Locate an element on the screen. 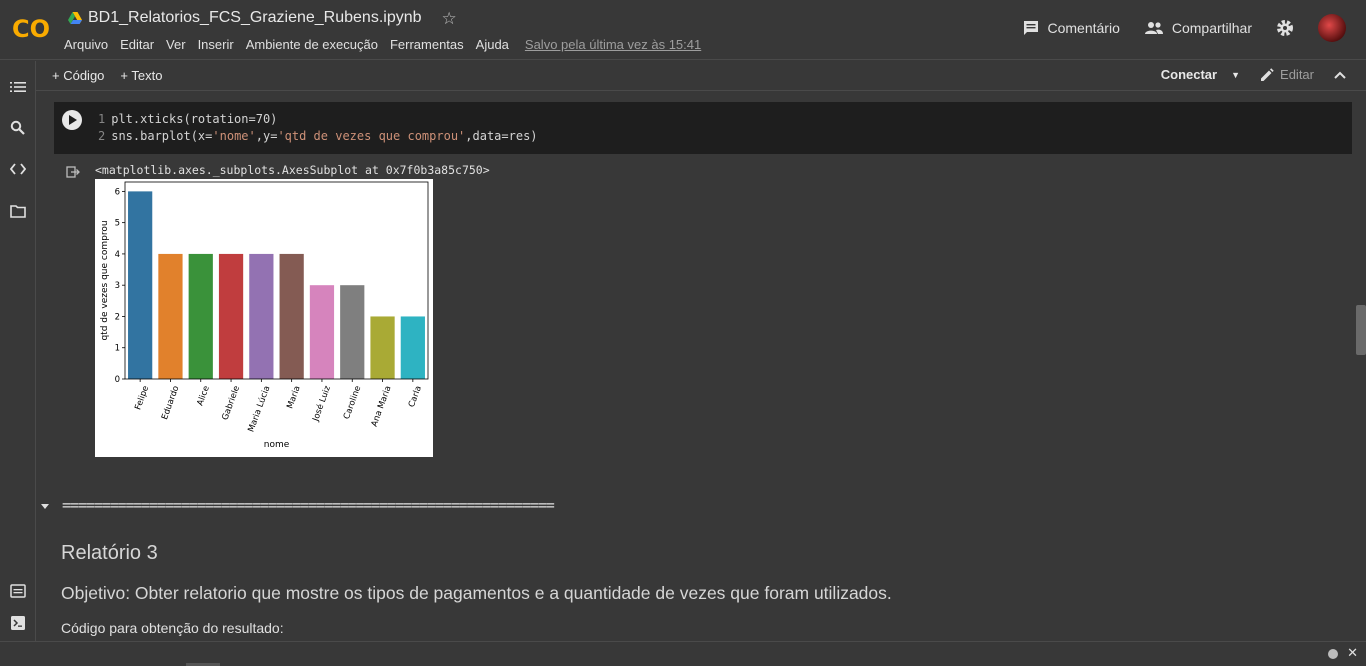  terminal-icon is located at coordinates (18, 623).